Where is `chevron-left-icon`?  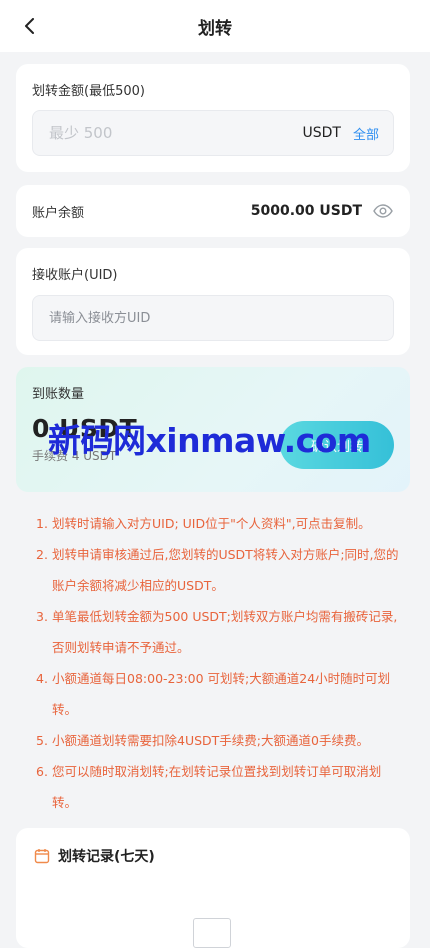 chevron-left-icon is located at coordinates (29, 26).